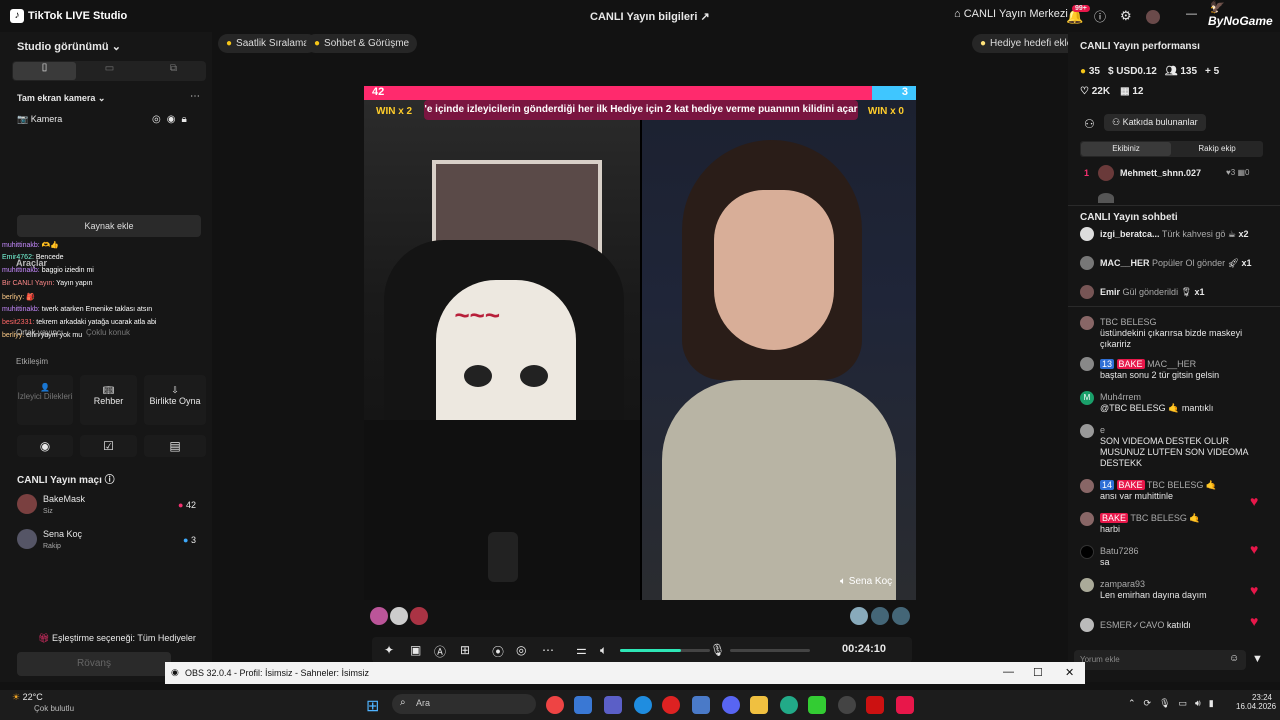  What do you see at coordinates (1111, 91) in the screenshot?
I see `stats-row-2: ♡ 22K ▦ 12` at bounding box center [1111, 91].